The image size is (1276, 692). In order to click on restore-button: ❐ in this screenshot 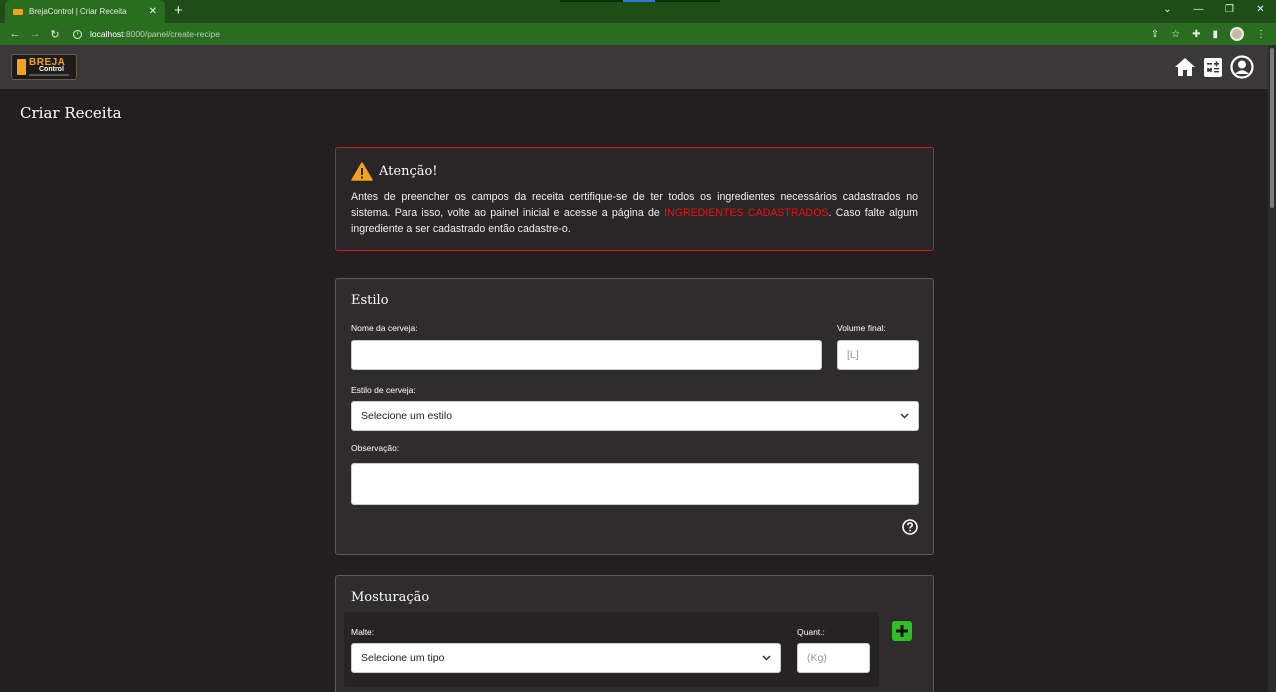, I will do `click(1229, 11)`.